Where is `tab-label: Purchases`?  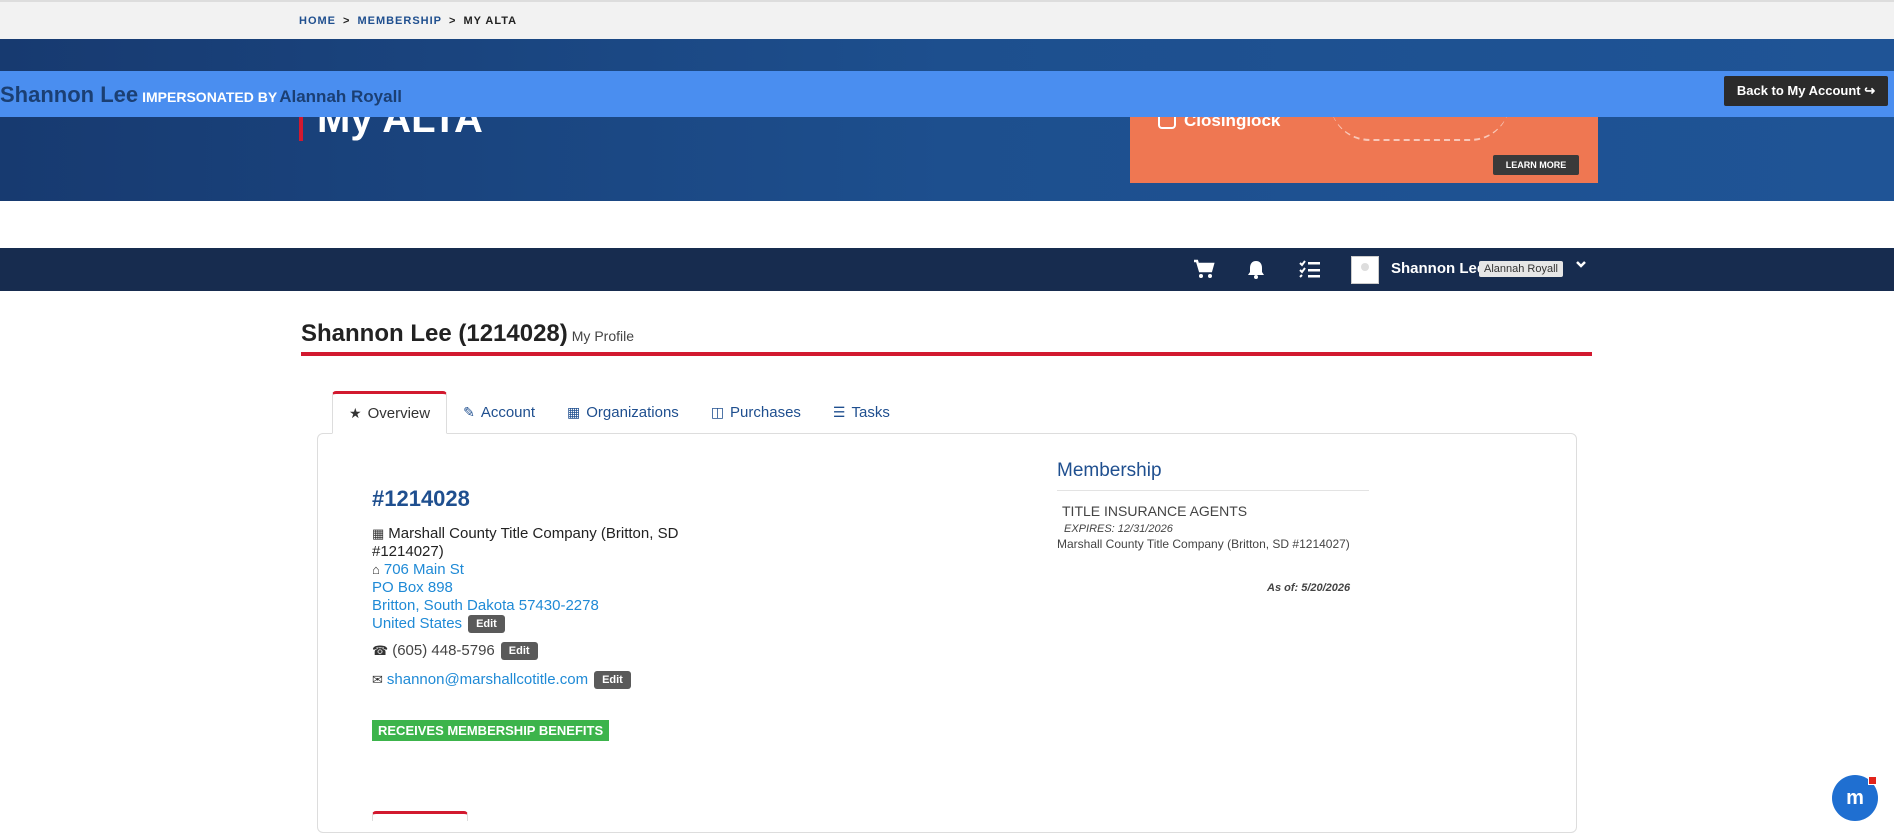
tab-label: Purchases is located at coordinates (765, 412).